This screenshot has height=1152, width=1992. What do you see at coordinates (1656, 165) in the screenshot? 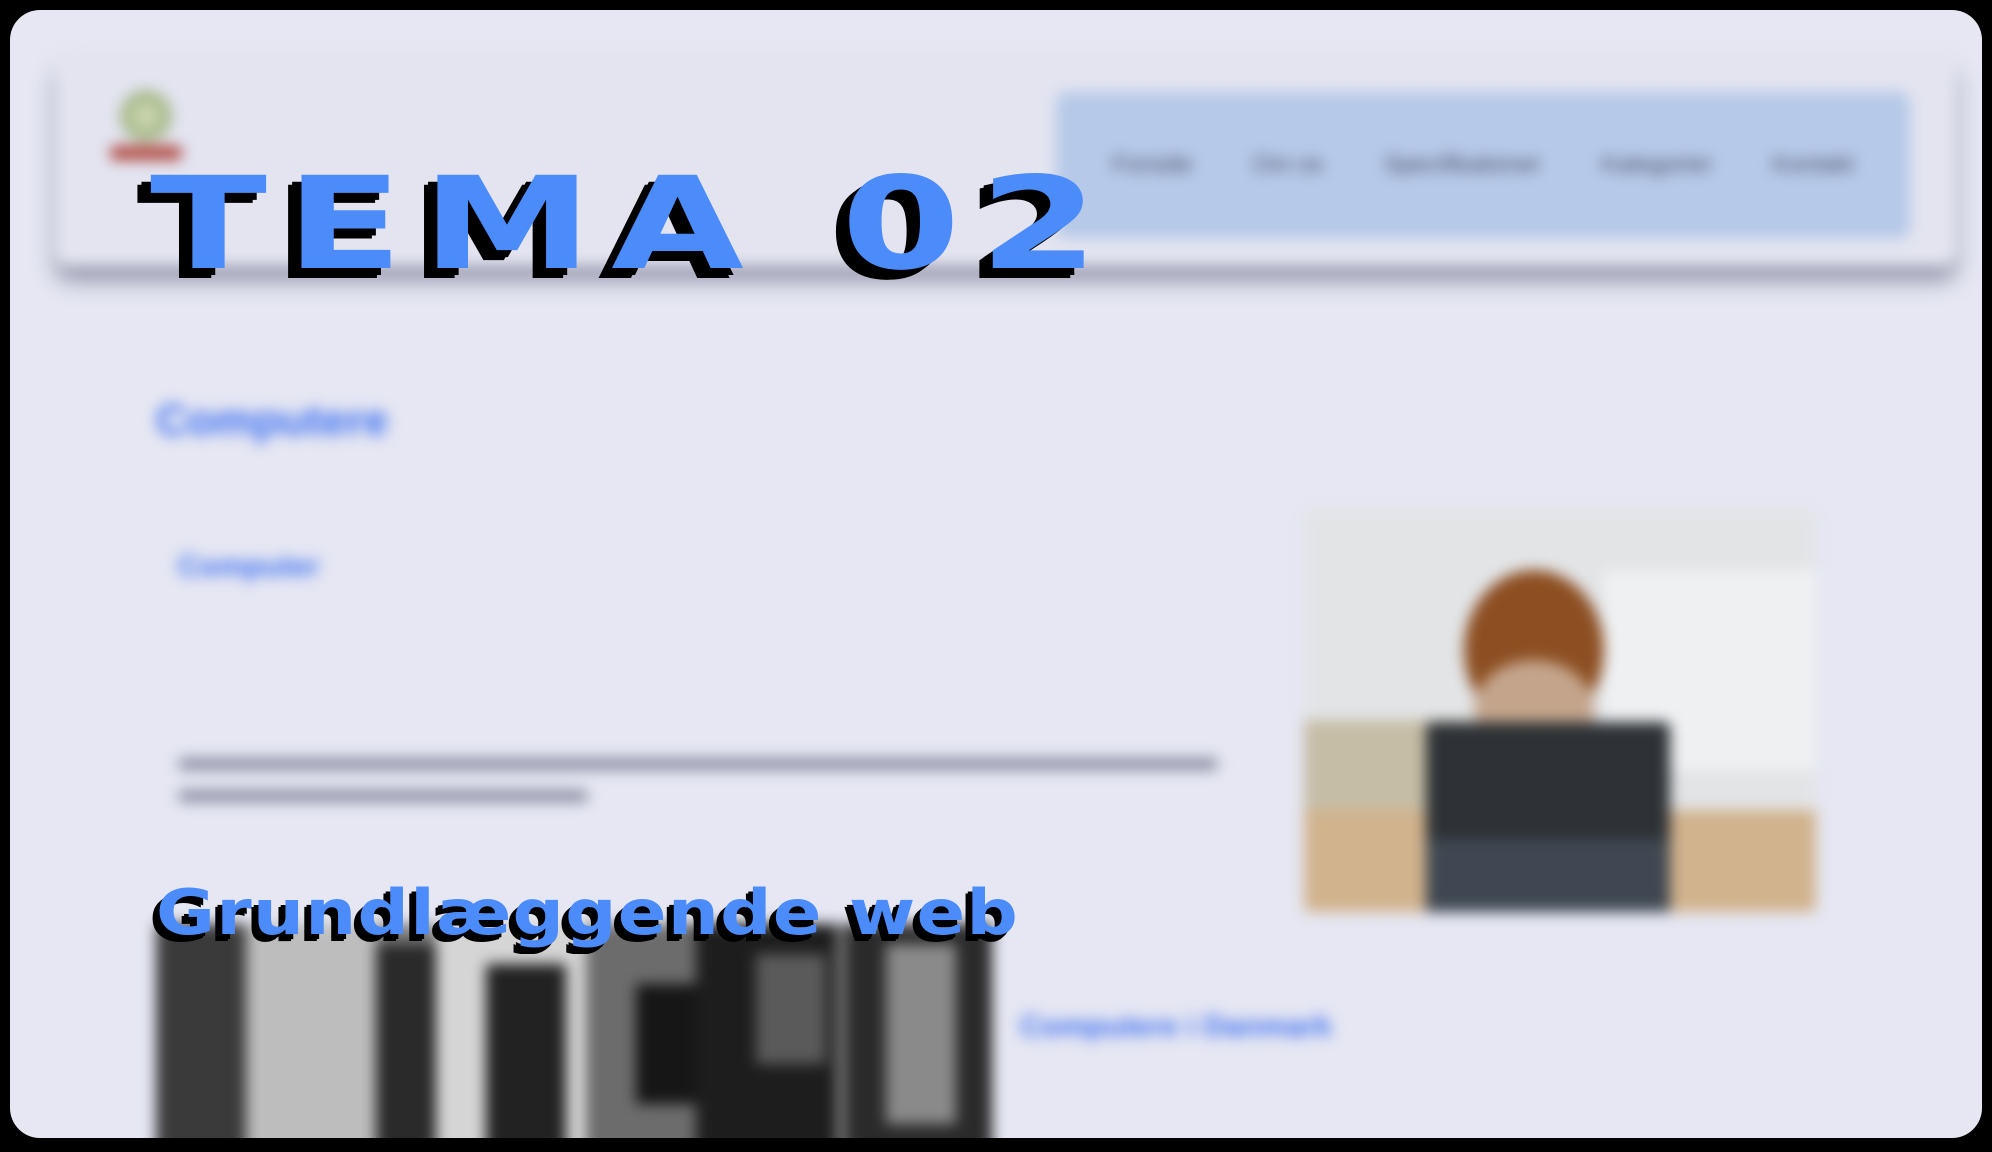
I see `nav-item-4: Kategorier` at bounding box center [1656, 165].